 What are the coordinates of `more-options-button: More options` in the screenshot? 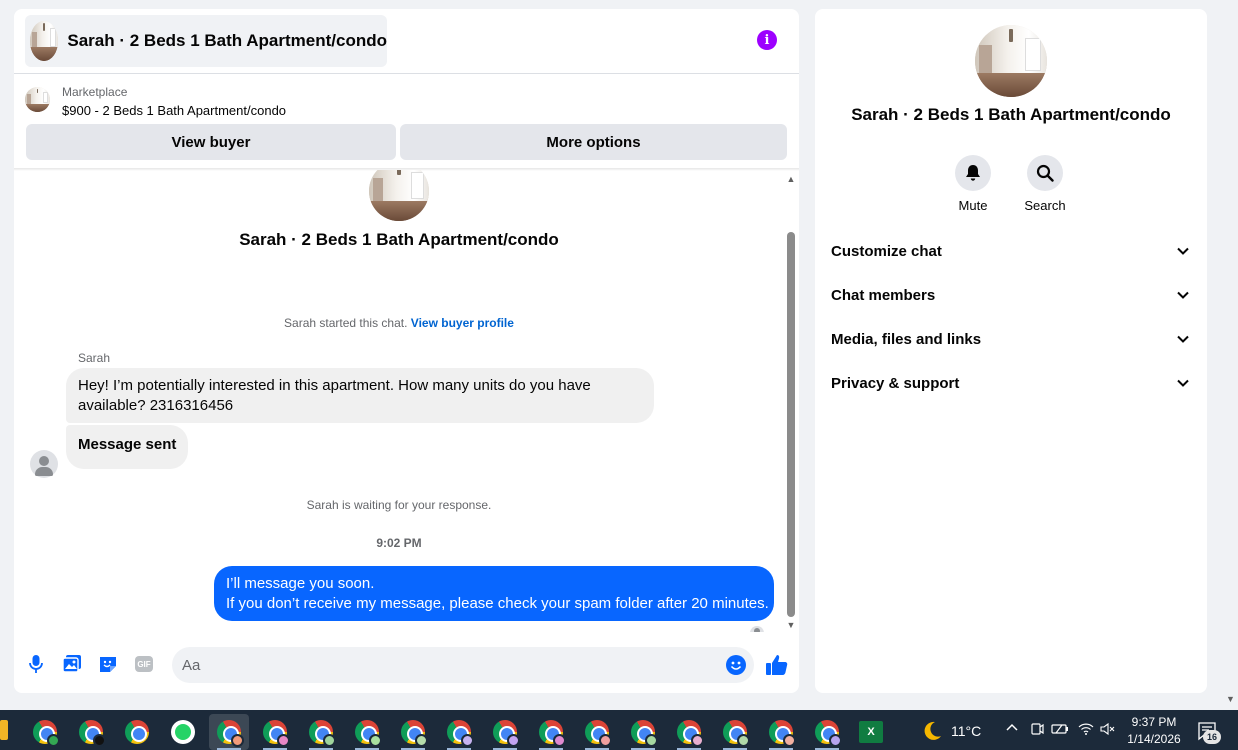 It's located at (593, 142).